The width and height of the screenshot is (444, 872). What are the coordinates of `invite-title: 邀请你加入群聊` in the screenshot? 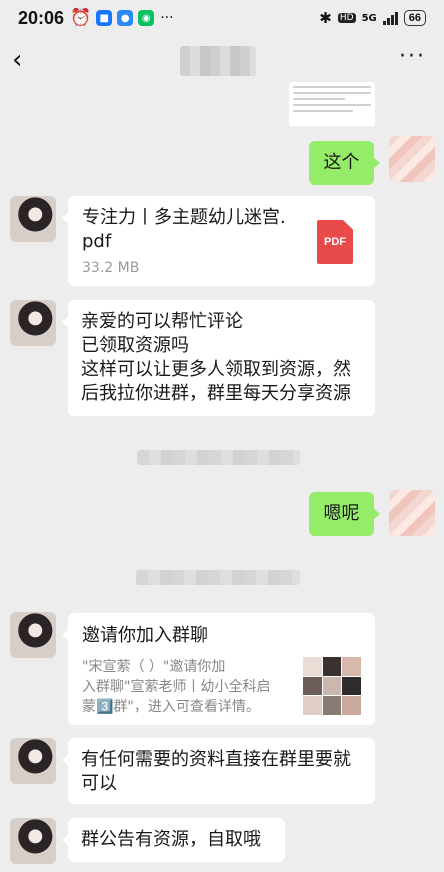 It's located at (145, 635).